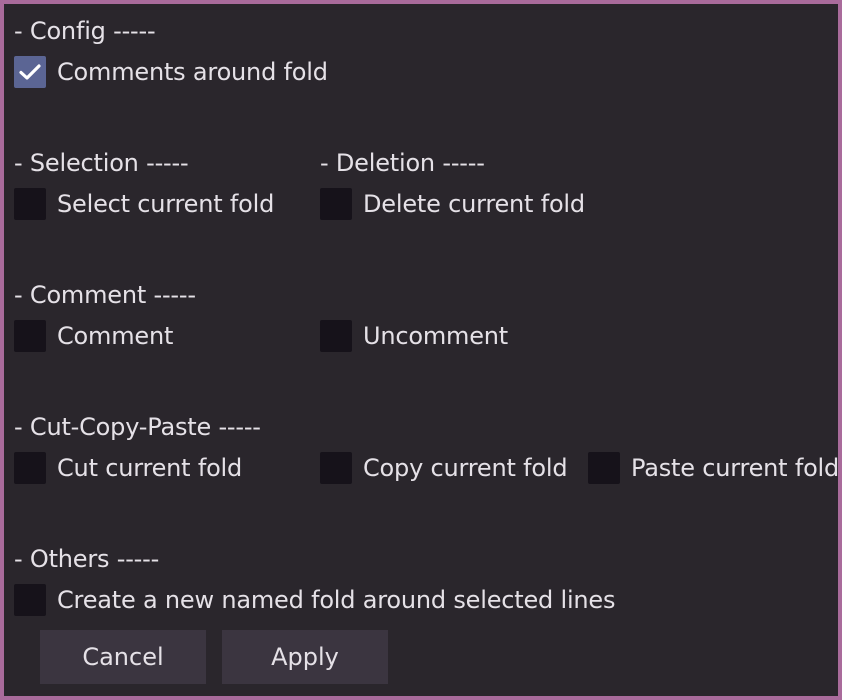 This screenshot has width=842, height=700. I want to click on uncomment-checkbox: Uncomment, so click(414, 336).